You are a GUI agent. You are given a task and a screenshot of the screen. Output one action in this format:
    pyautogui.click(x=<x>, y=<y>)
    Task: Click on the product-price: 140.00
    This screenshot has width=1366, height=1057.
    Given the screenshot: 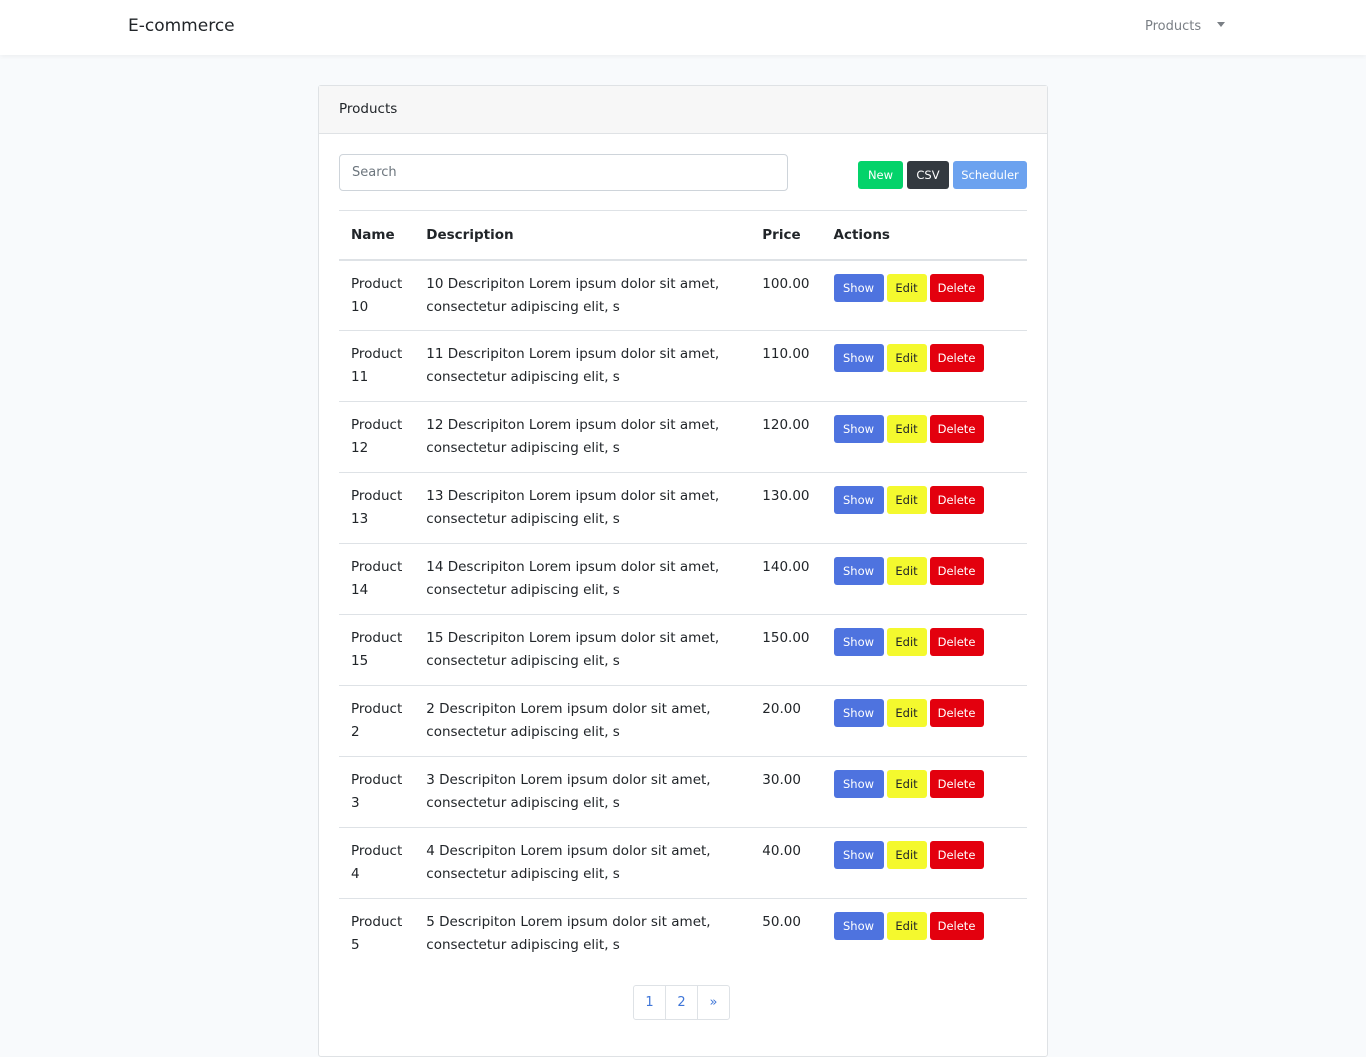 What is the action you would take?
    pyautogui.click(x=786, y=579)
    